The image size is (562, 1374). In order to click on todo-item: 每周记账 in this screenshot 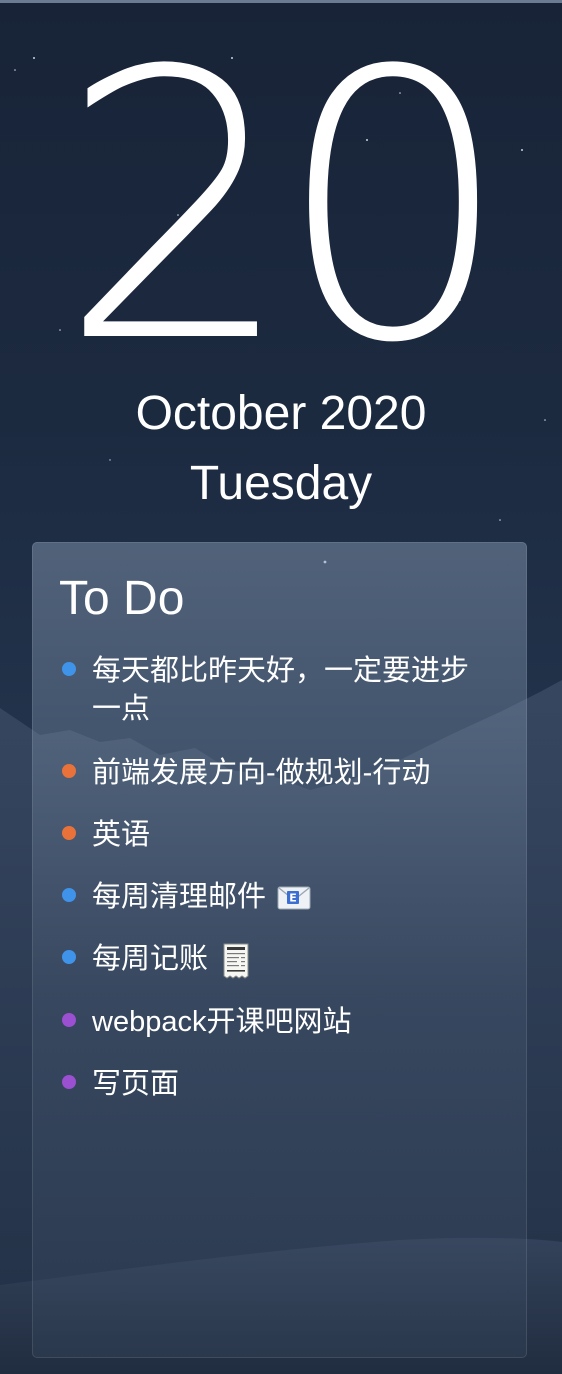, I will do `click(279, 959)`.